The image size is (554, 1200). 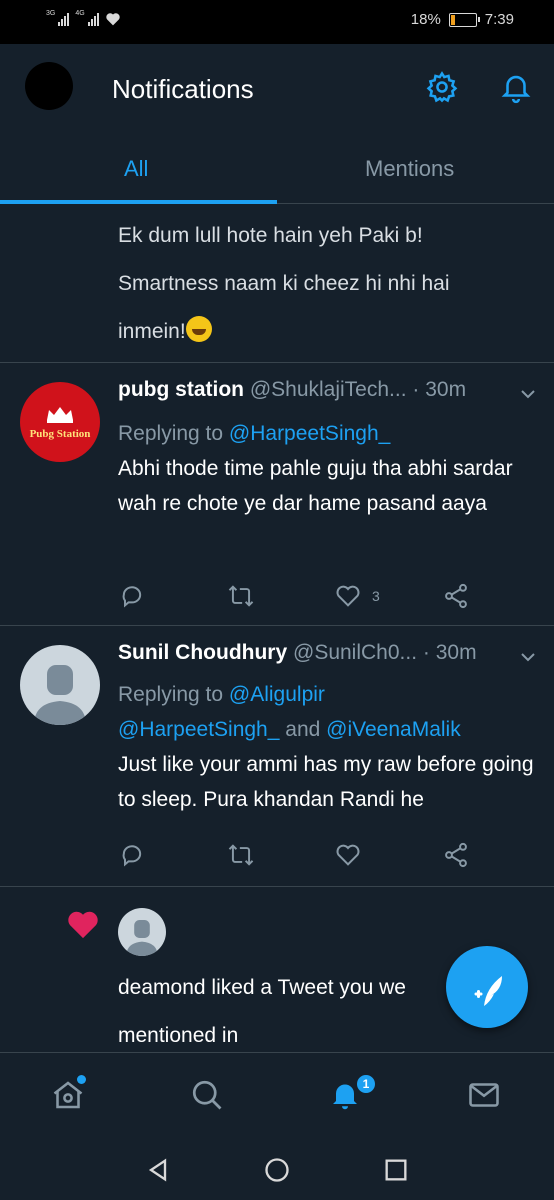 What do you see at coordinates (112, 19) in the screenshot?
I see `heart-status-icon` at bounding box center [112, 19].